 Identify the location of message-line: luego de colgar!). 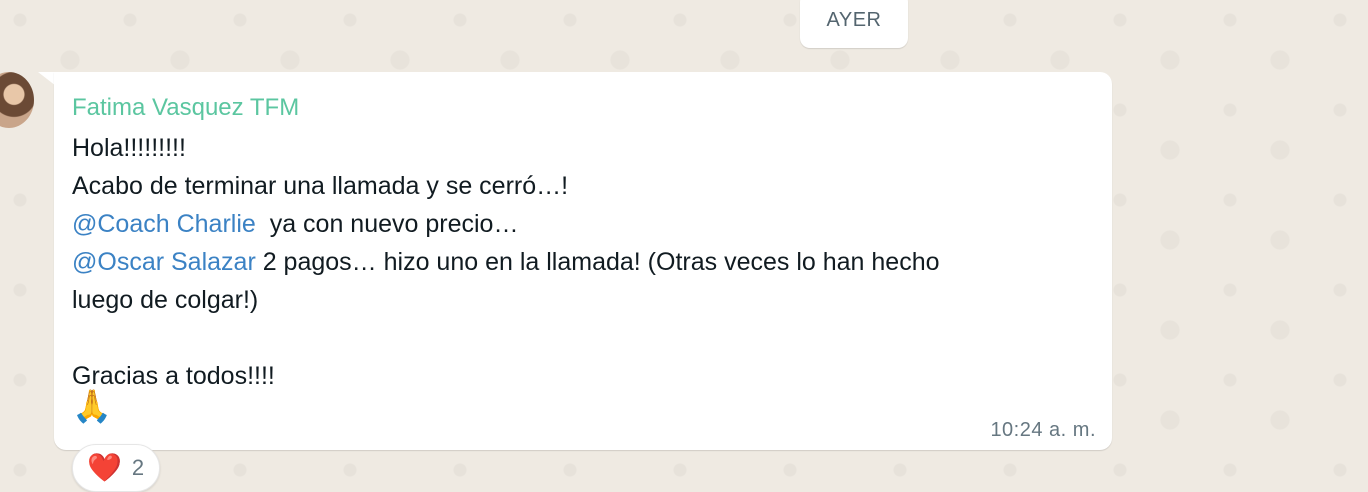
(165, 300).